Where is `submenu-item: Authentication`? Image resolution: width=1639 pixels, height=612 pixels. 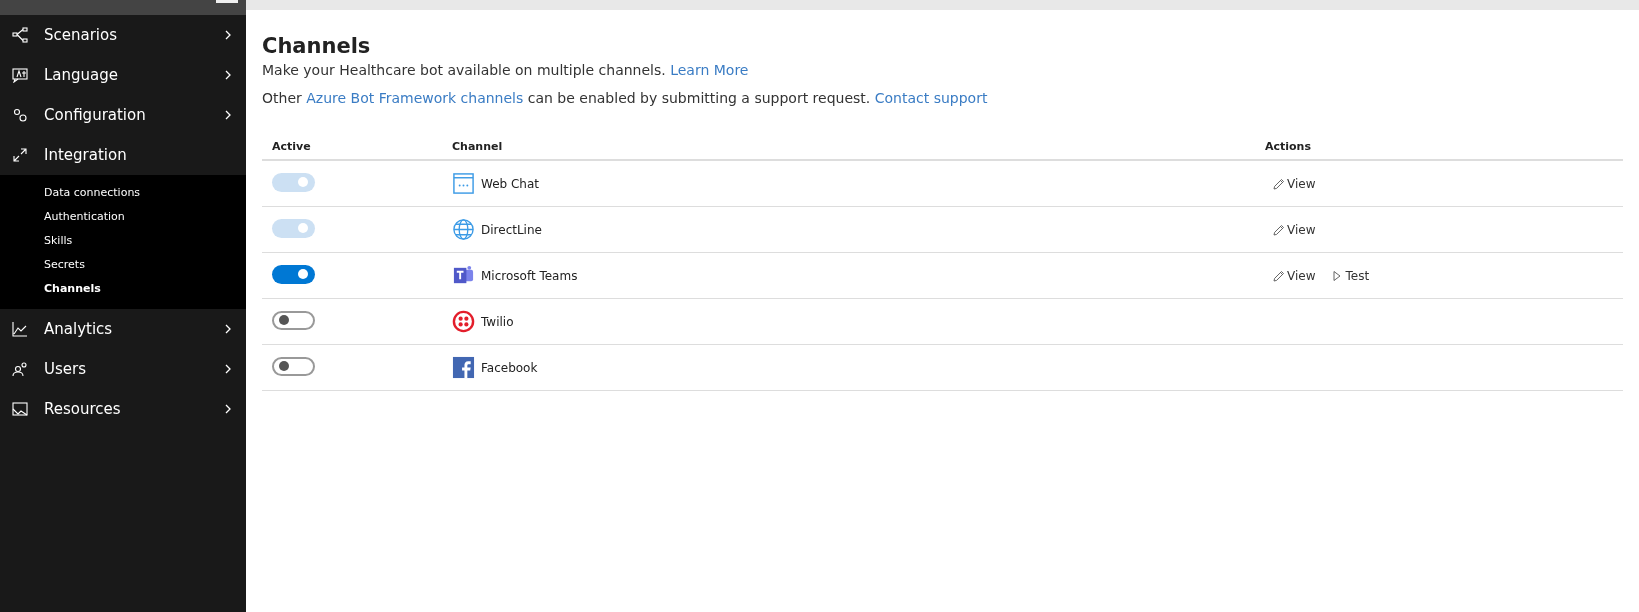
submenu-item: Authentication is located at coordinates (123, 217).